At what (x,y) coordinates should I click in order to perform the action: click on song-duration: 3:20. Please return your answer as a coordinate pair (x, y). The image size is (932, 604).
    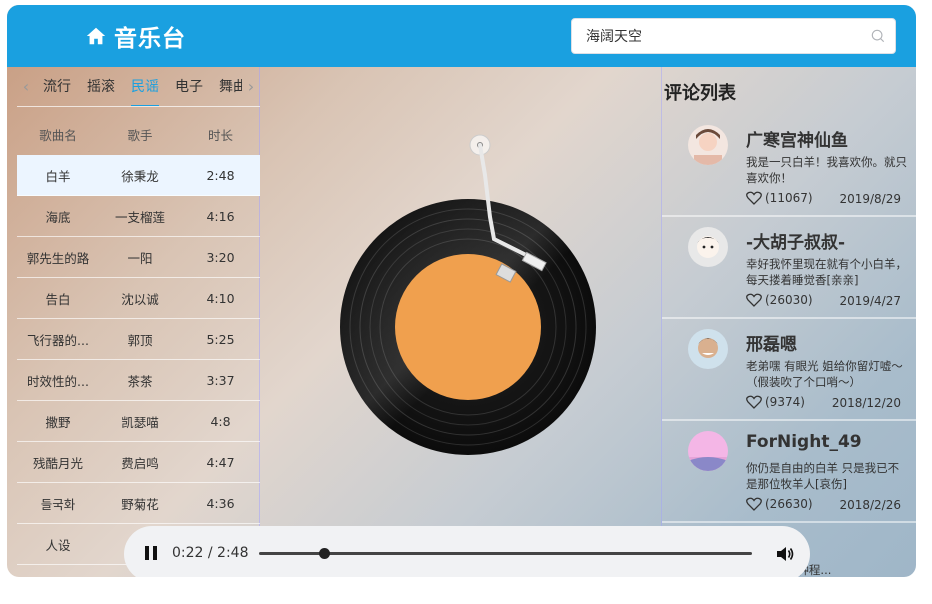
    Looking at the image, I should click on (220, 257).